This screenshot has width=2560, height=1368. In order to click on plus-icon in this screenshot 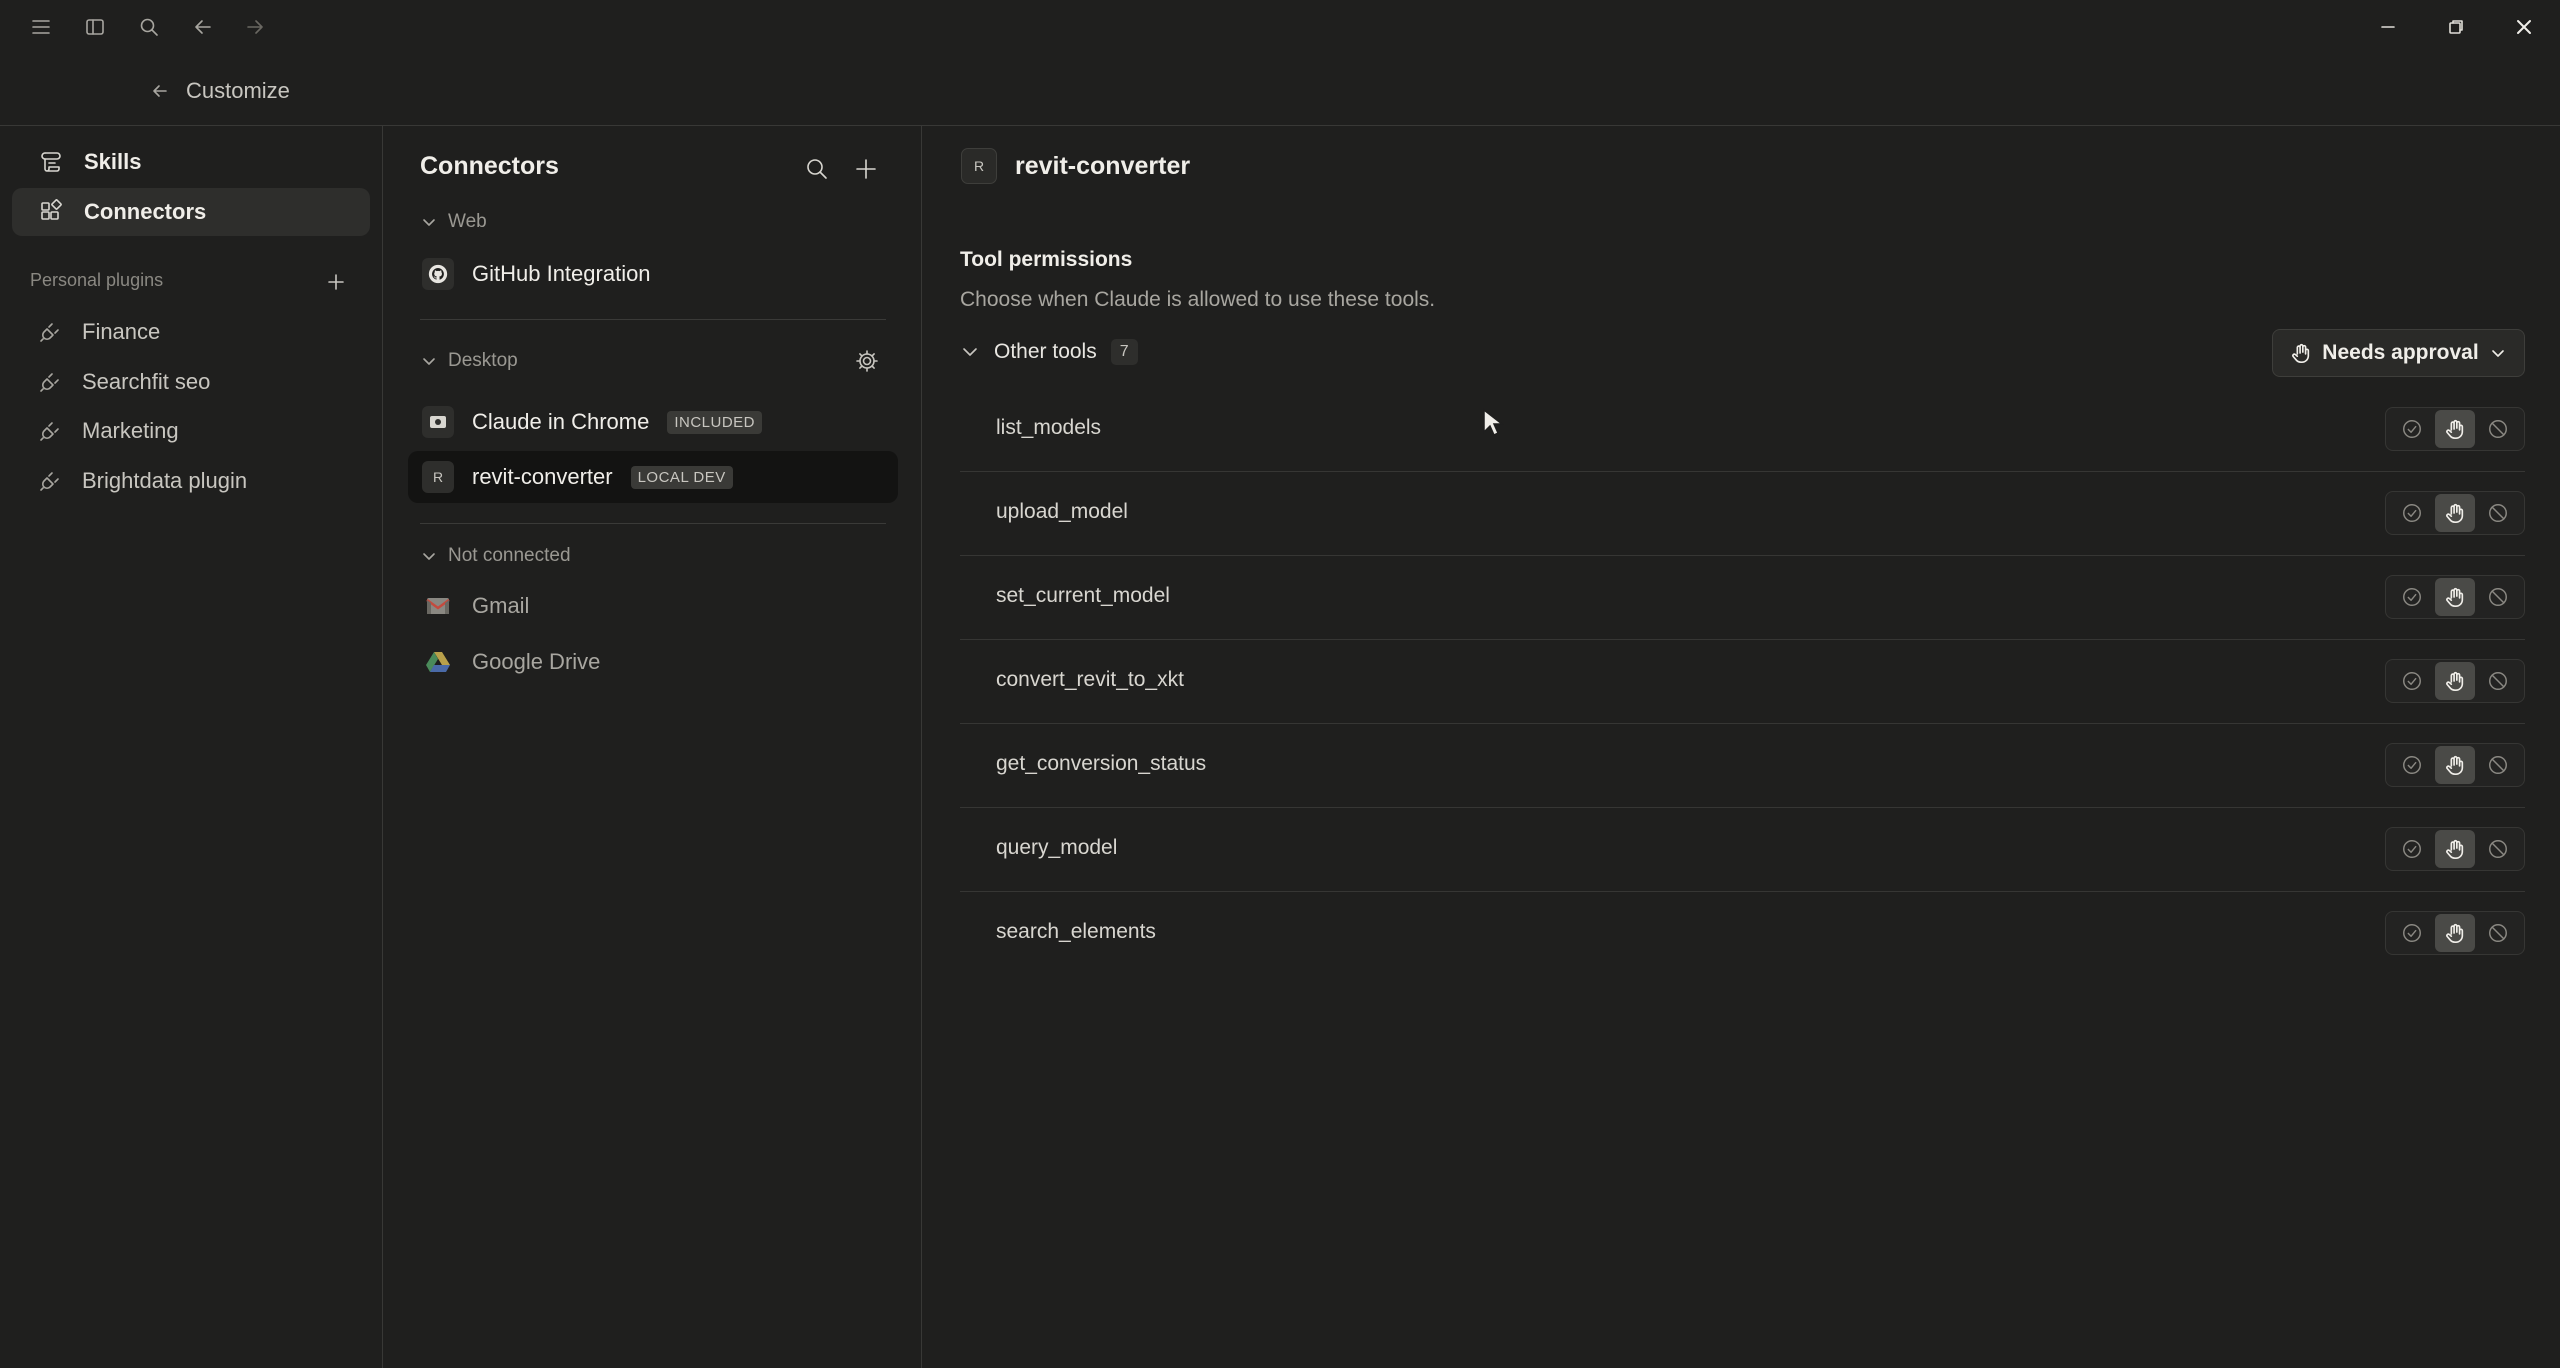, I will do `click(866, 169)`.